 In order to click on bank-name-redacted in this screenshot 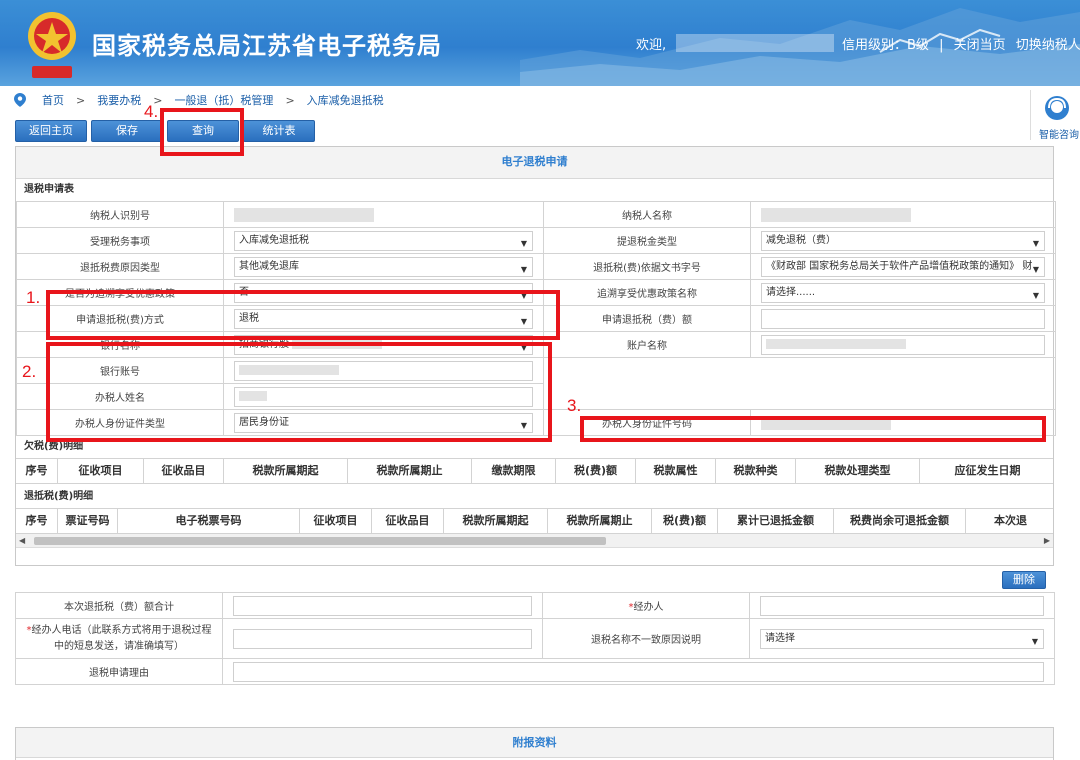, I will do `click(337, 343)`.